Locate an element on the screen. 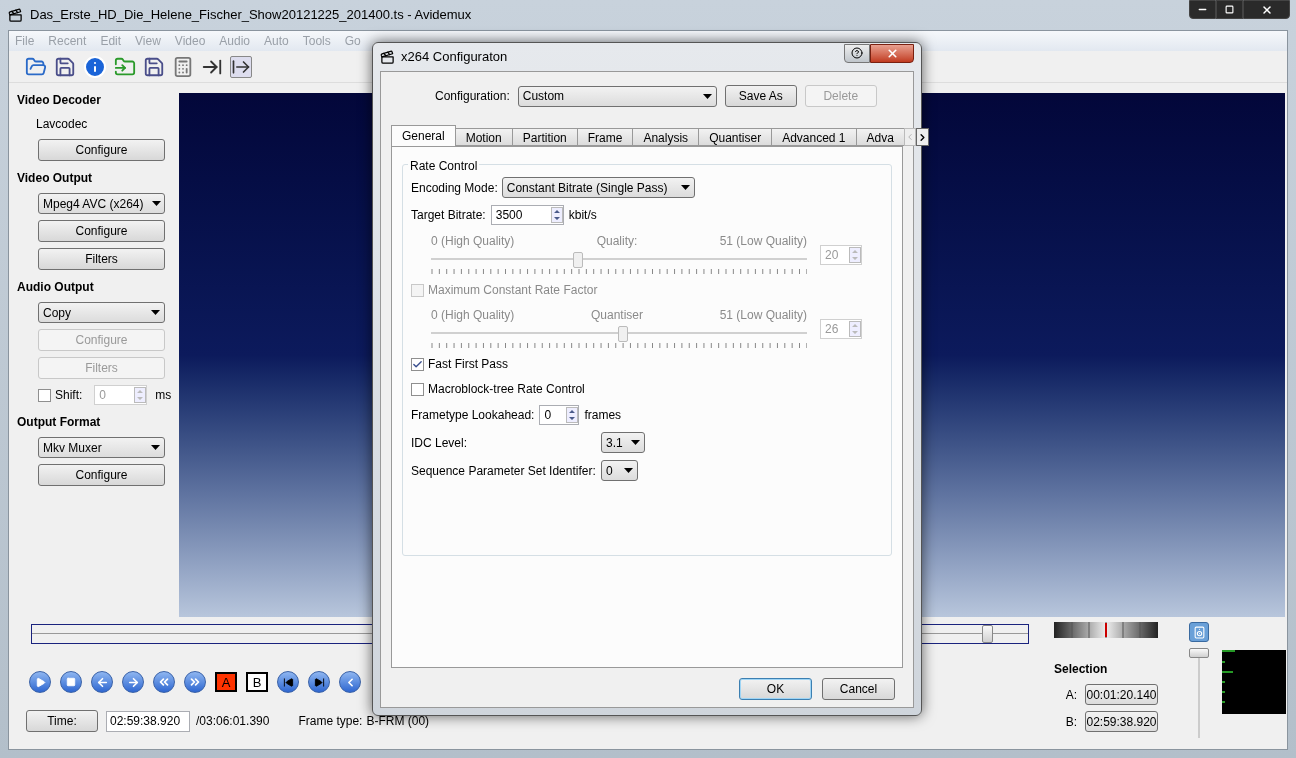 The height and width of the screenshot is (758, 1296). arrow-right-icon is located at coordinates (133, 682).